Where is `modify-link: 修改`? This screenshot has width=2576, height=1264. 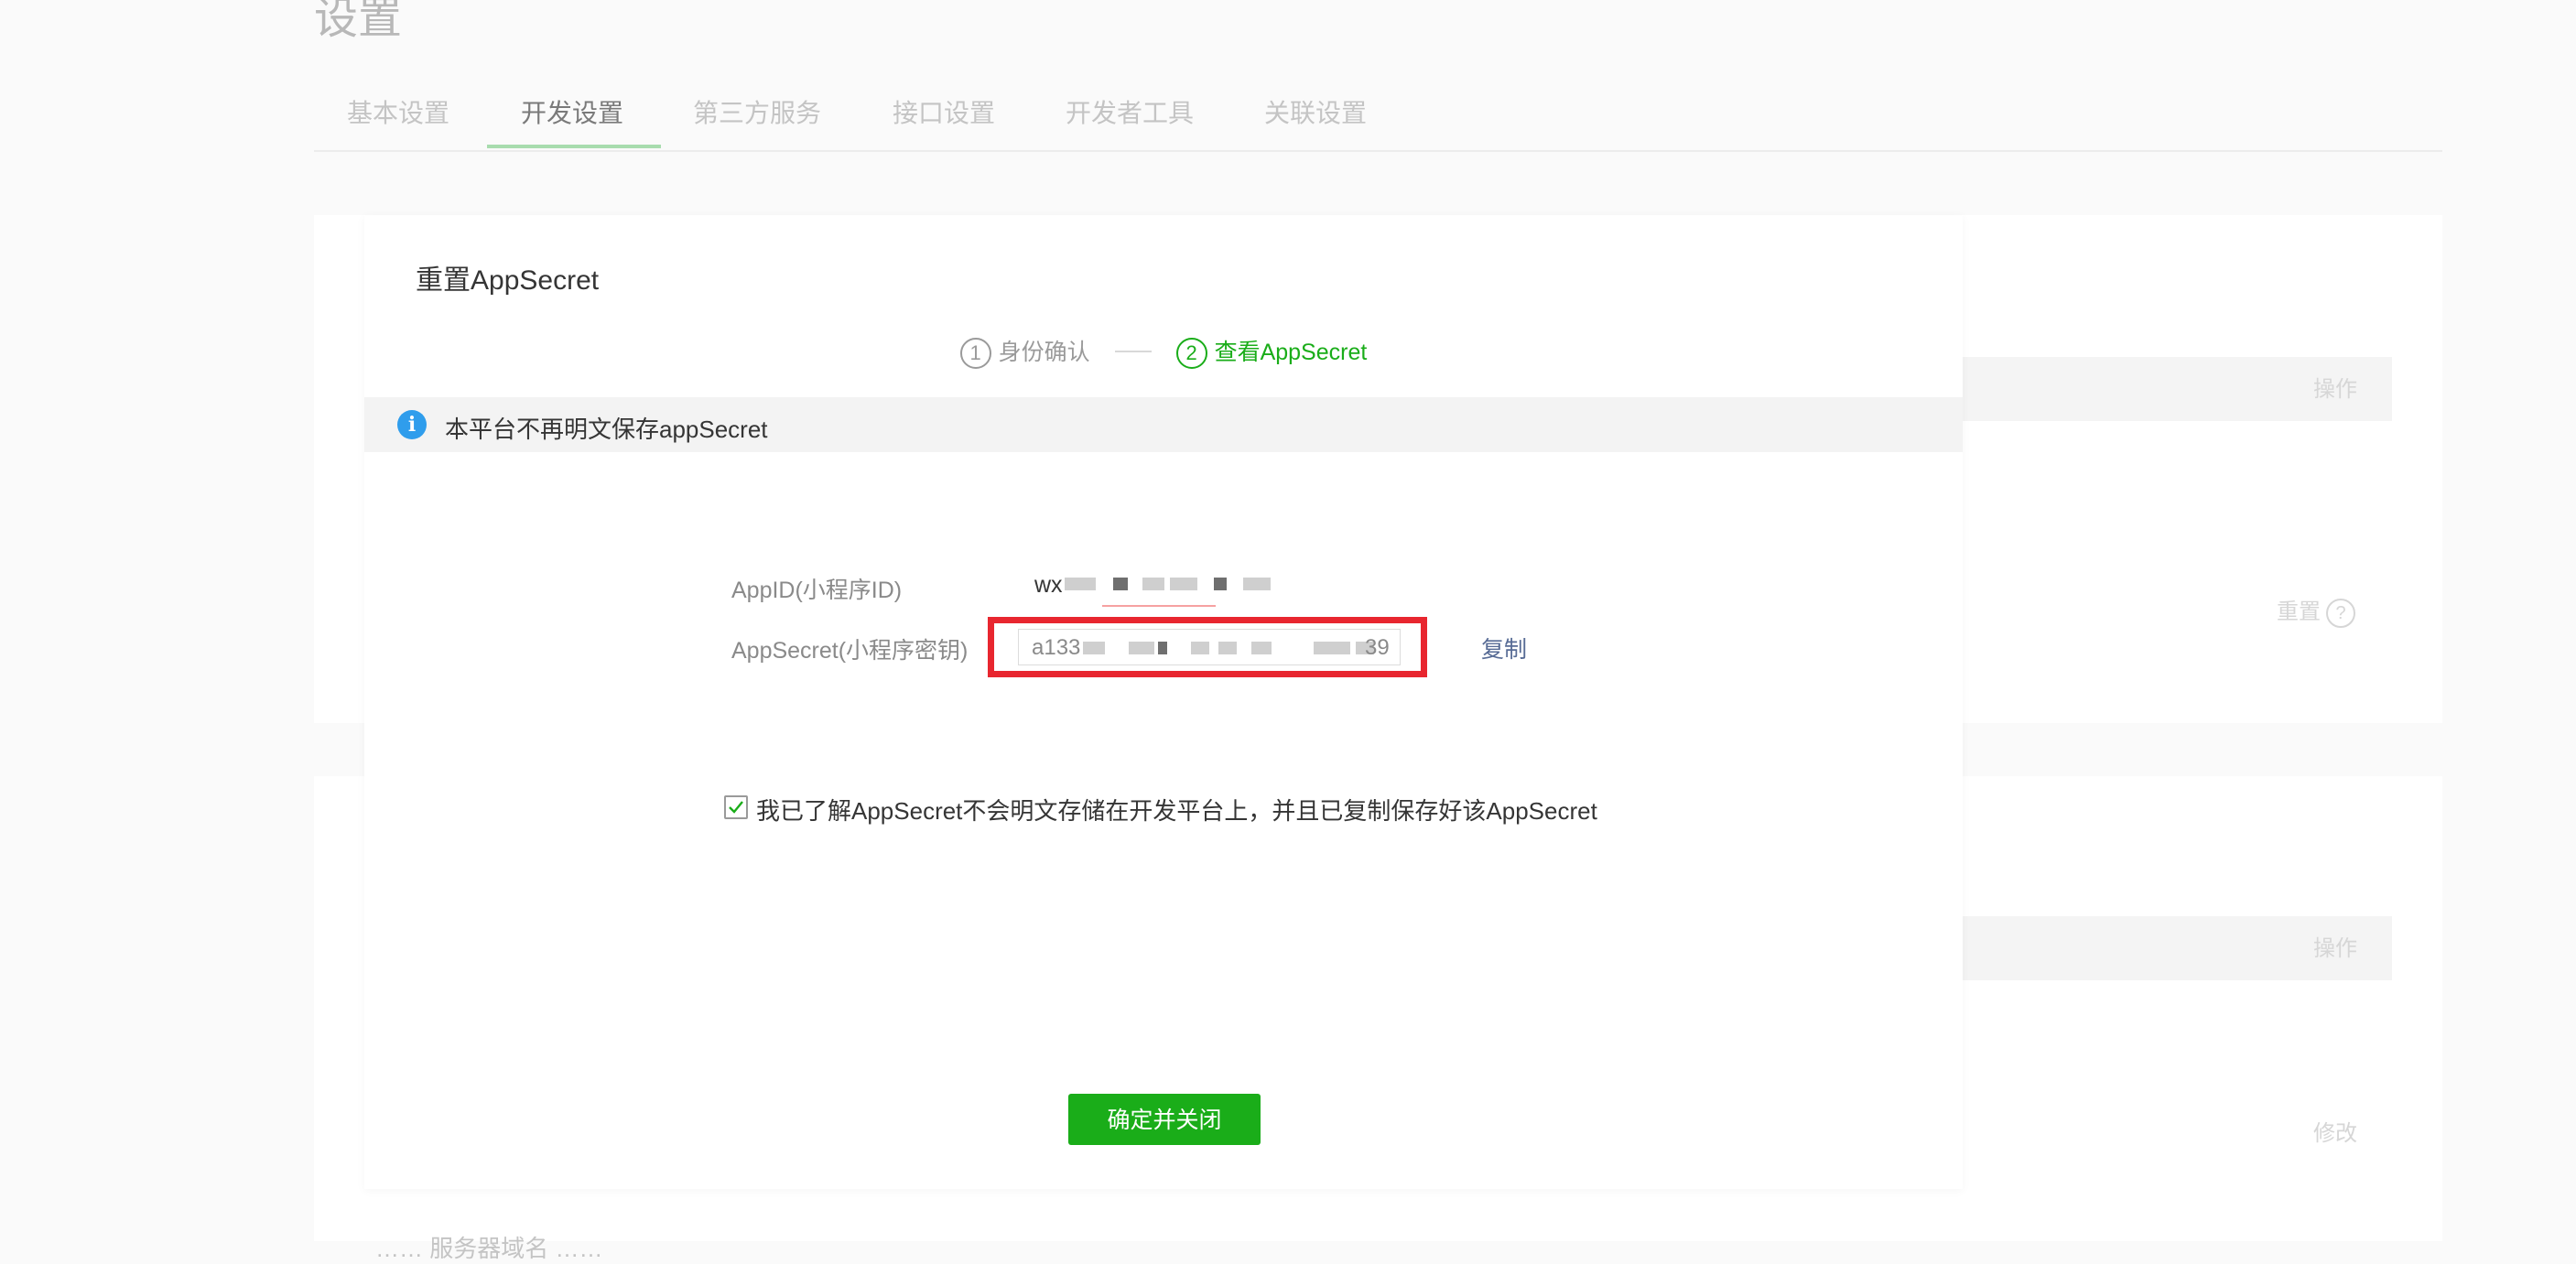 modify-link: 修改 is located at coordinates (2335, 1131).